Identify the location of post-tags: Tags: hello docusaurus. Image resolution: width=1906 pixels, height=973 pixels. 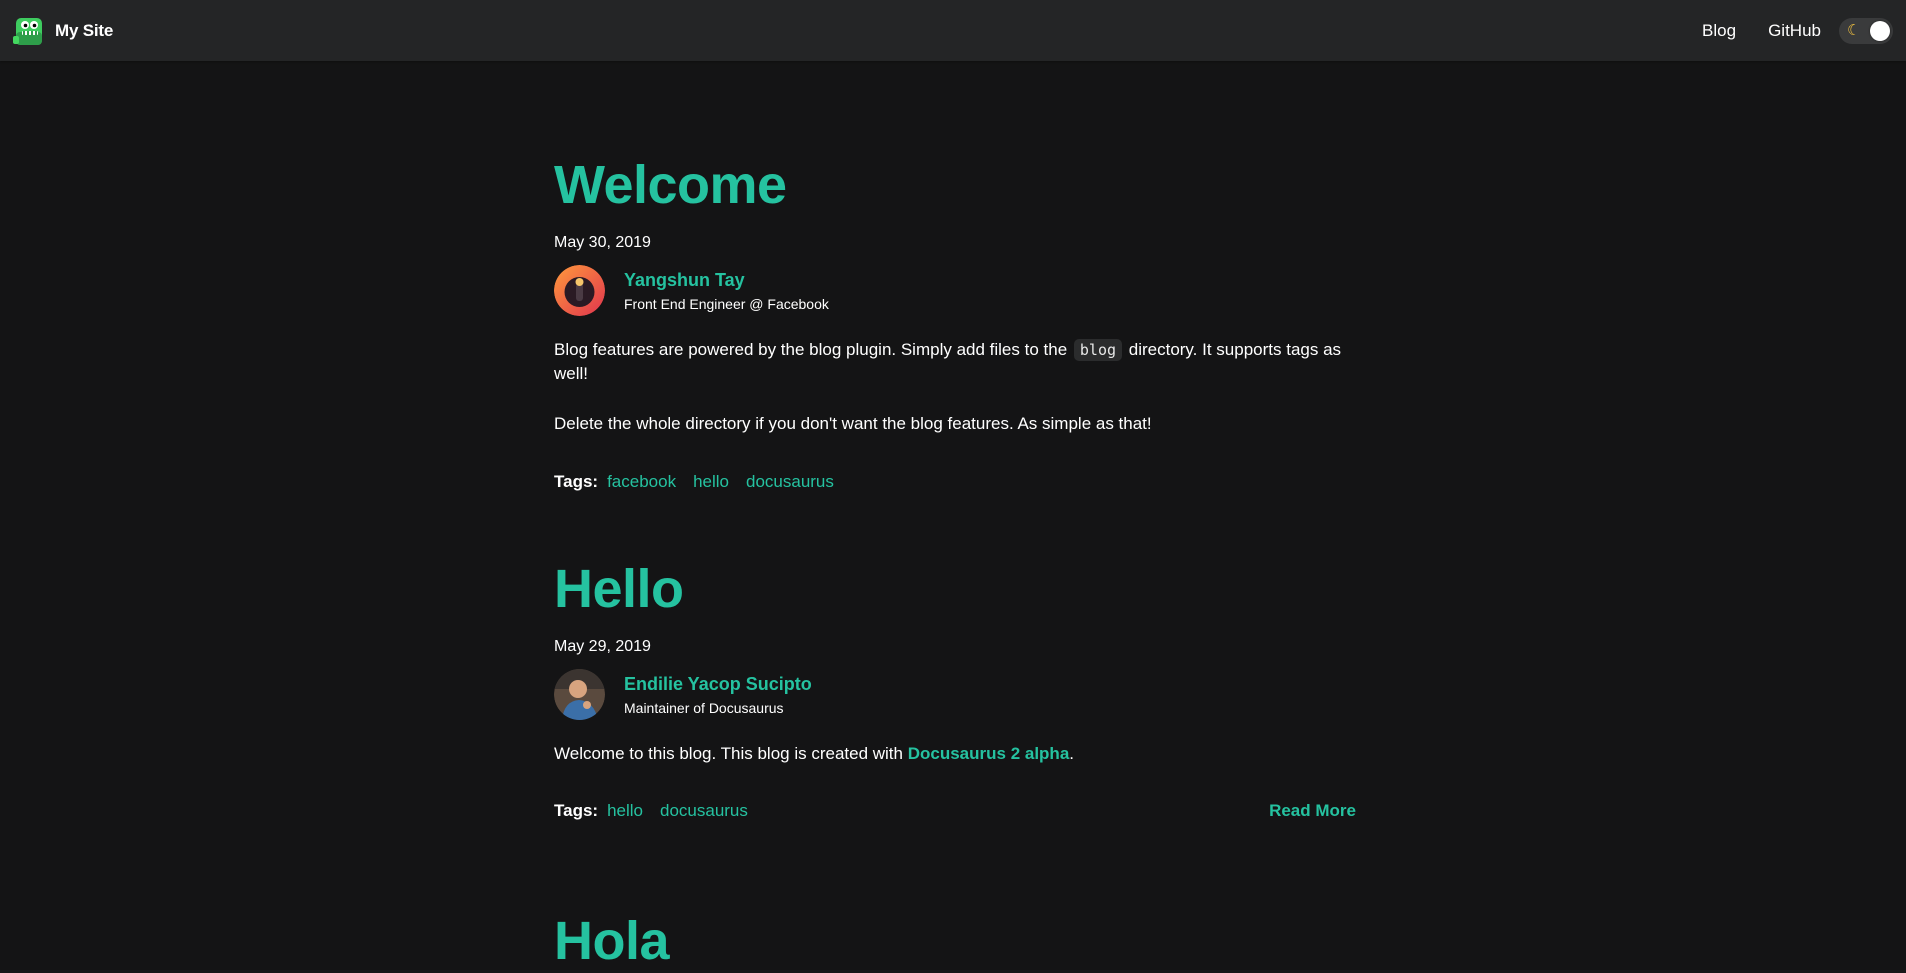
(659, 811).